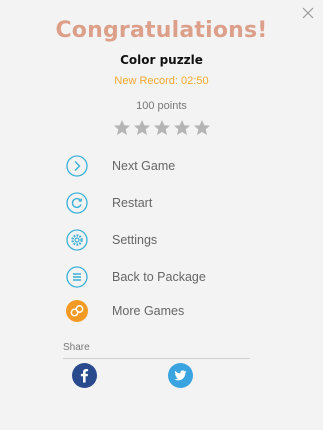 This screenshot has width=323, height=430. I want to click on back-to-package-label: Back to Package, so click(159, 277).